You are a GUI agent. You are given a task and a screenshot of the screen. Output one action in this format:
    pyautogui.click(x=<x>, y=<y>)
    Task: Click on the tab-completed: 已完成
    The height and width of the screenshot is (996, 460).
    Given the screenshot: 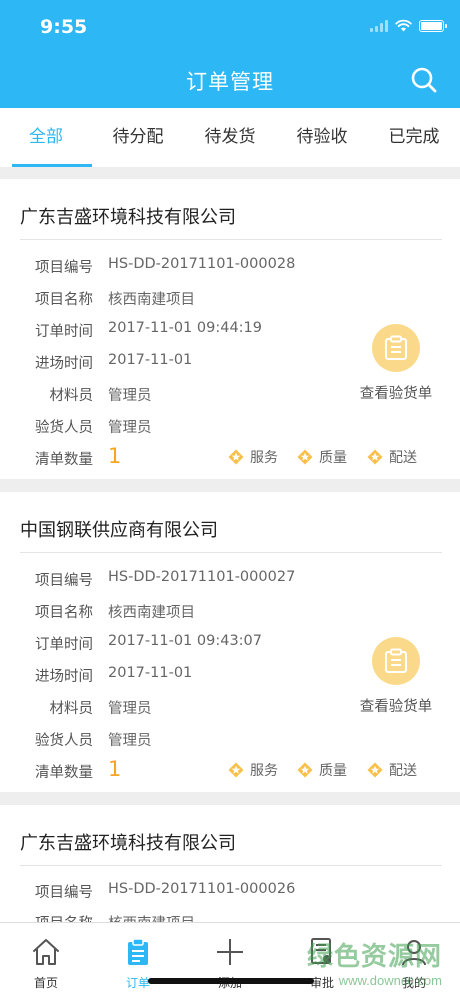 What is the action you would take?
    pyautogui.click(x=414, y=137)
    